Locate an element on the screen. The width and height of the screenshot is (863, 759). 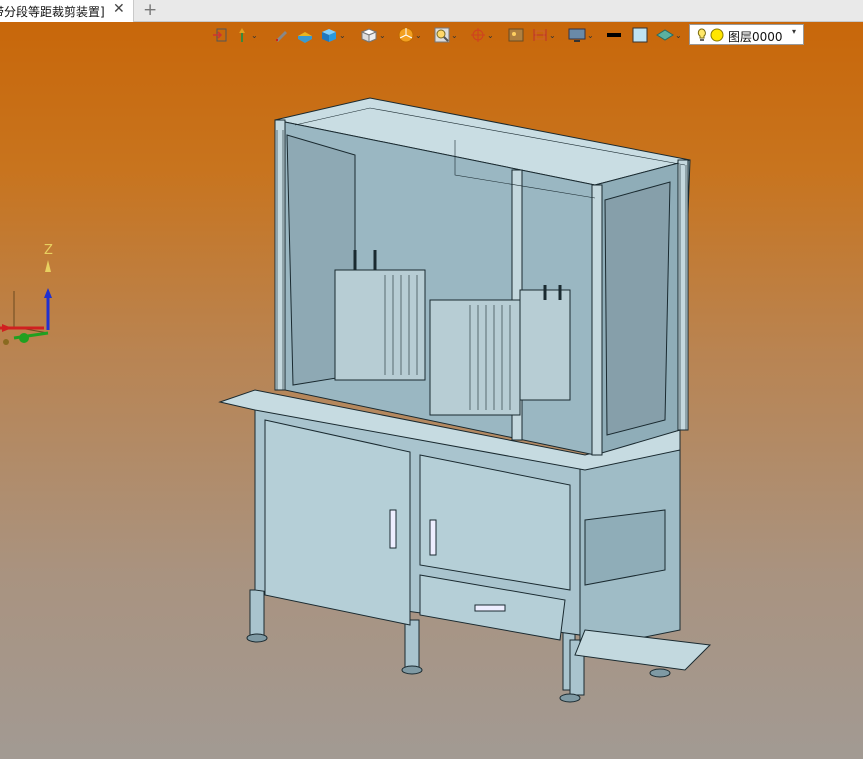
box-icon: ⌄ is located at coordinates (333, 35).